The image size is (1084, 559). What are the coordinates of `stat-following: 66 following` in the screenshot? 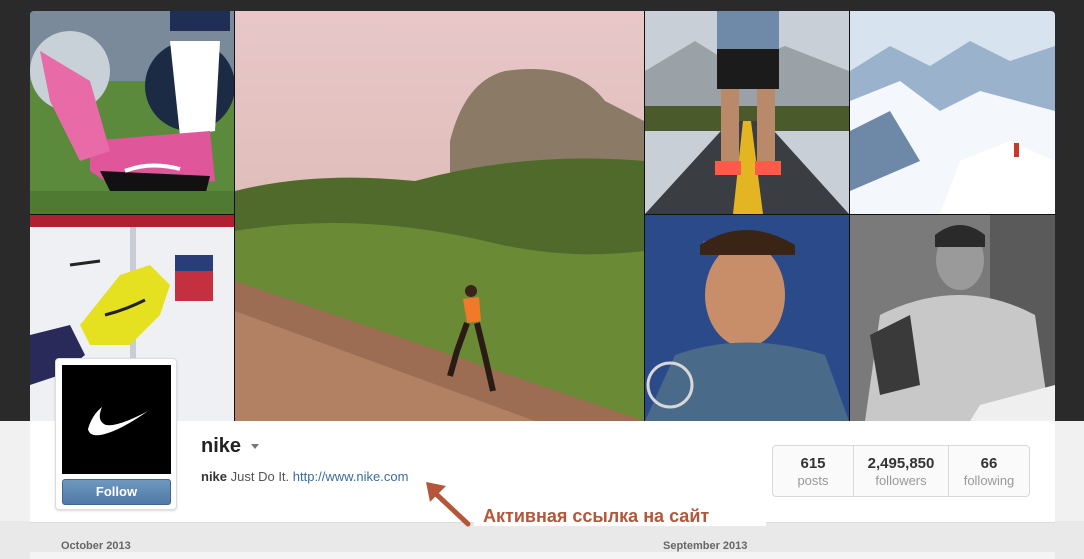 It's located at (989, 471).